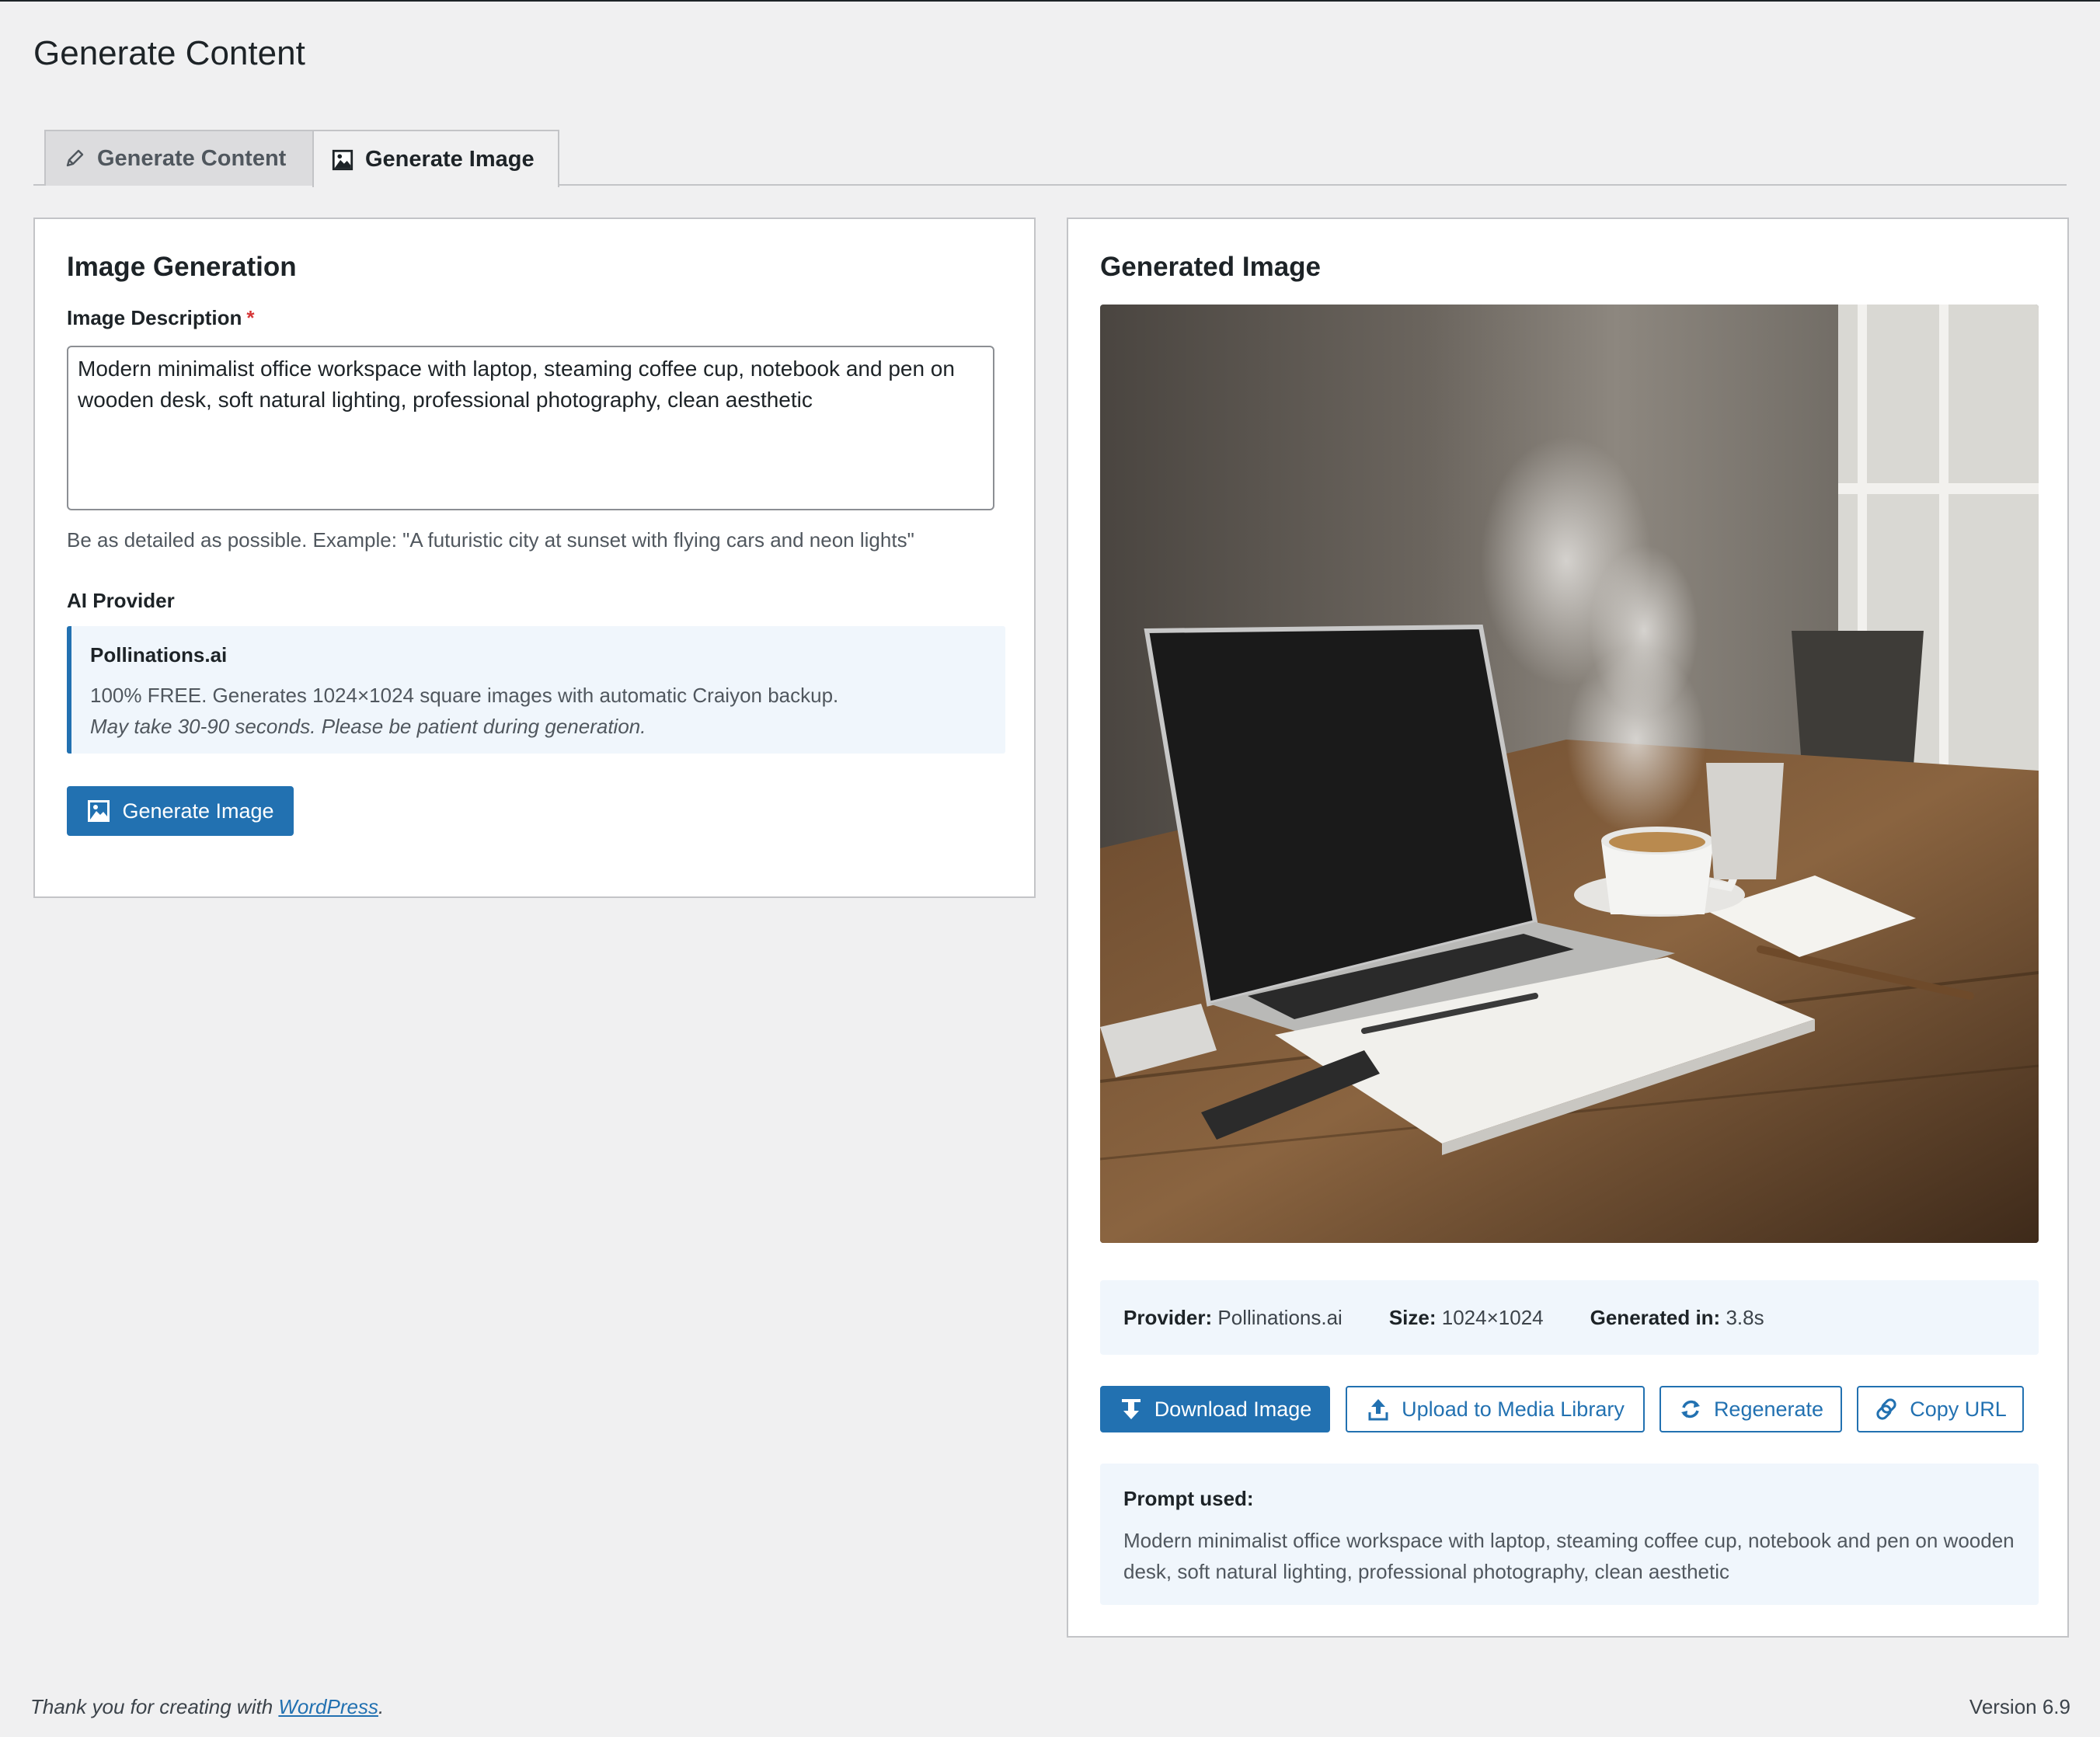  I want to click on button-label: Generate Image, so click(198, 811).